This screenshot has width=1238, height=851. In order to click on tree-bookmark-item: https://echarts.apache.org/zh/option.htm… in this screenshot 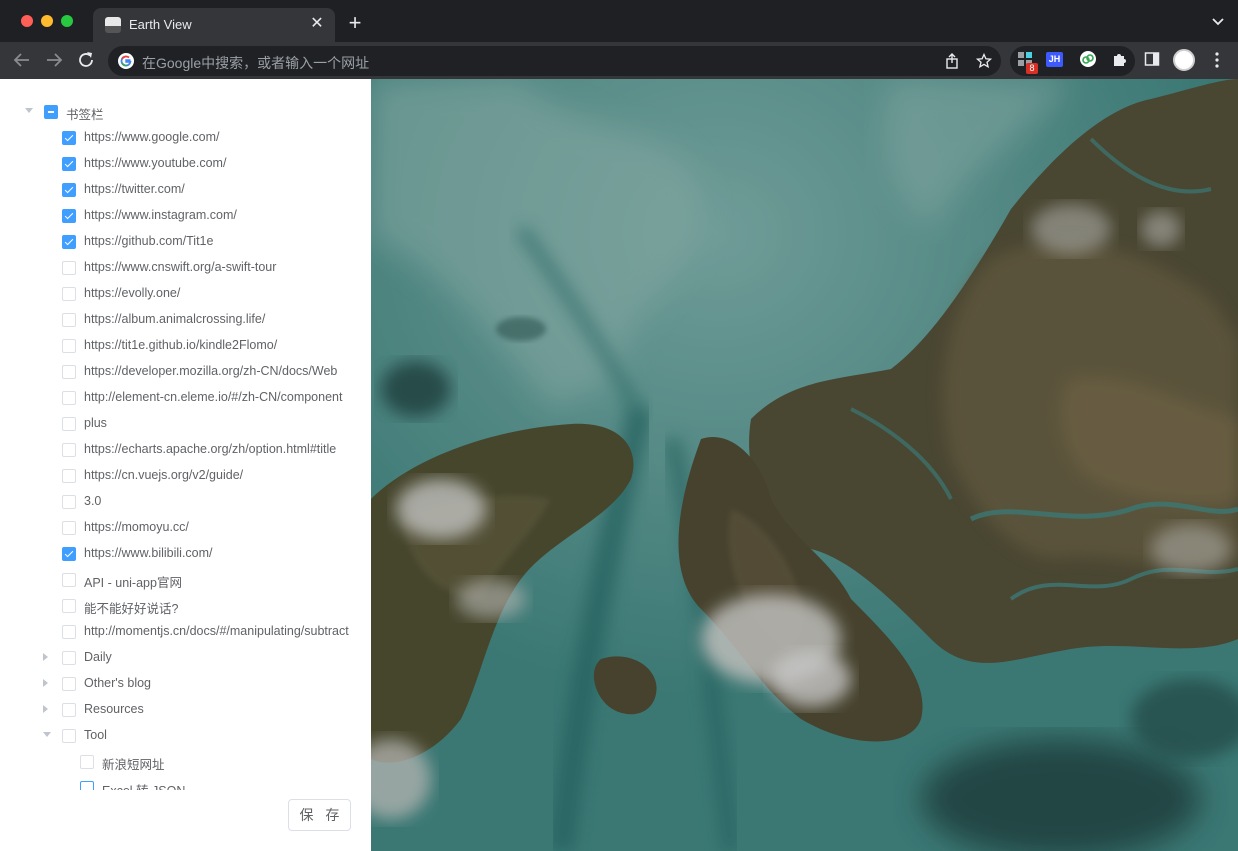, I will do `click(176, 450)`.